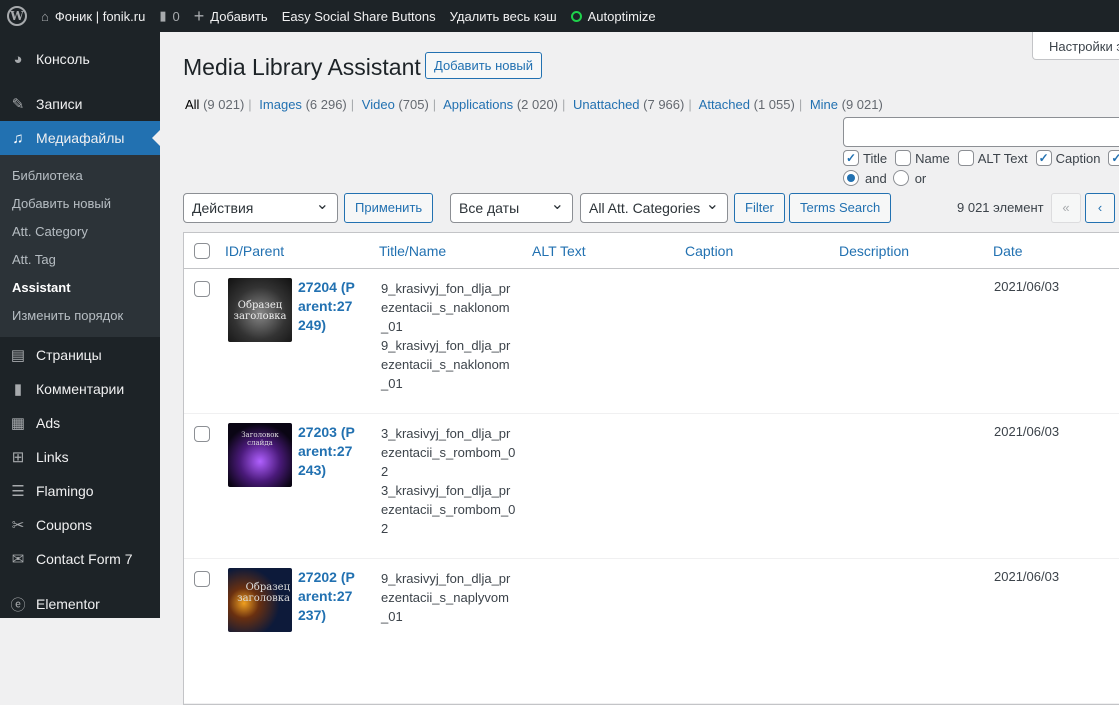 The width and height of the screenshot is (1119, 705). Describe the element at coordinates (80, 423) in the screenshot. I see `menu-ads: ▦ Ads` at that location.